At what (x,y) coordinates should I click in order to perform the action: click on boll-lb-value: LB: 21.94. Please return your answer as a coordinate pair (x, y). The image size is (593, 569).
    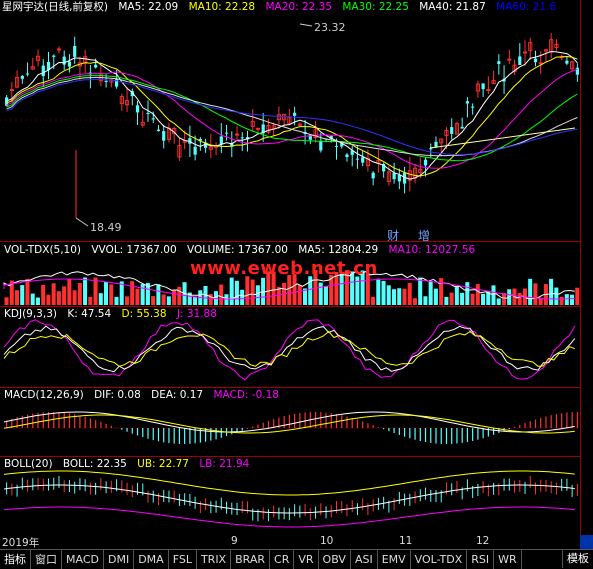
    Looking at the image, I should click on (224, 464).